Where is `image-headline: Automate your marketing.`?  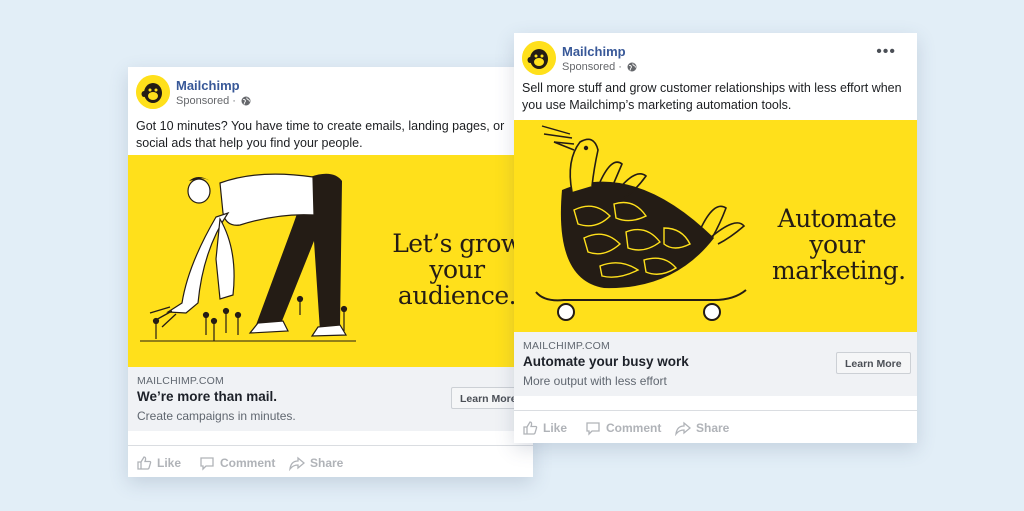
image-headline: Automate your marketing. is located at coordinates (839, 244).